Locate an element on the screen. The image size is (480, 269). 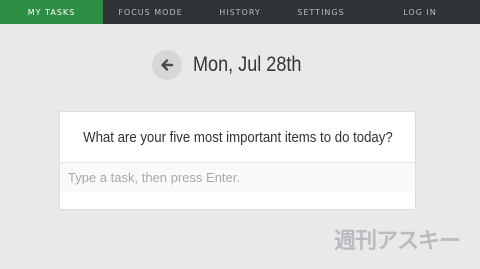
nav-history: HISTORY is located at coordinates (240, 12).